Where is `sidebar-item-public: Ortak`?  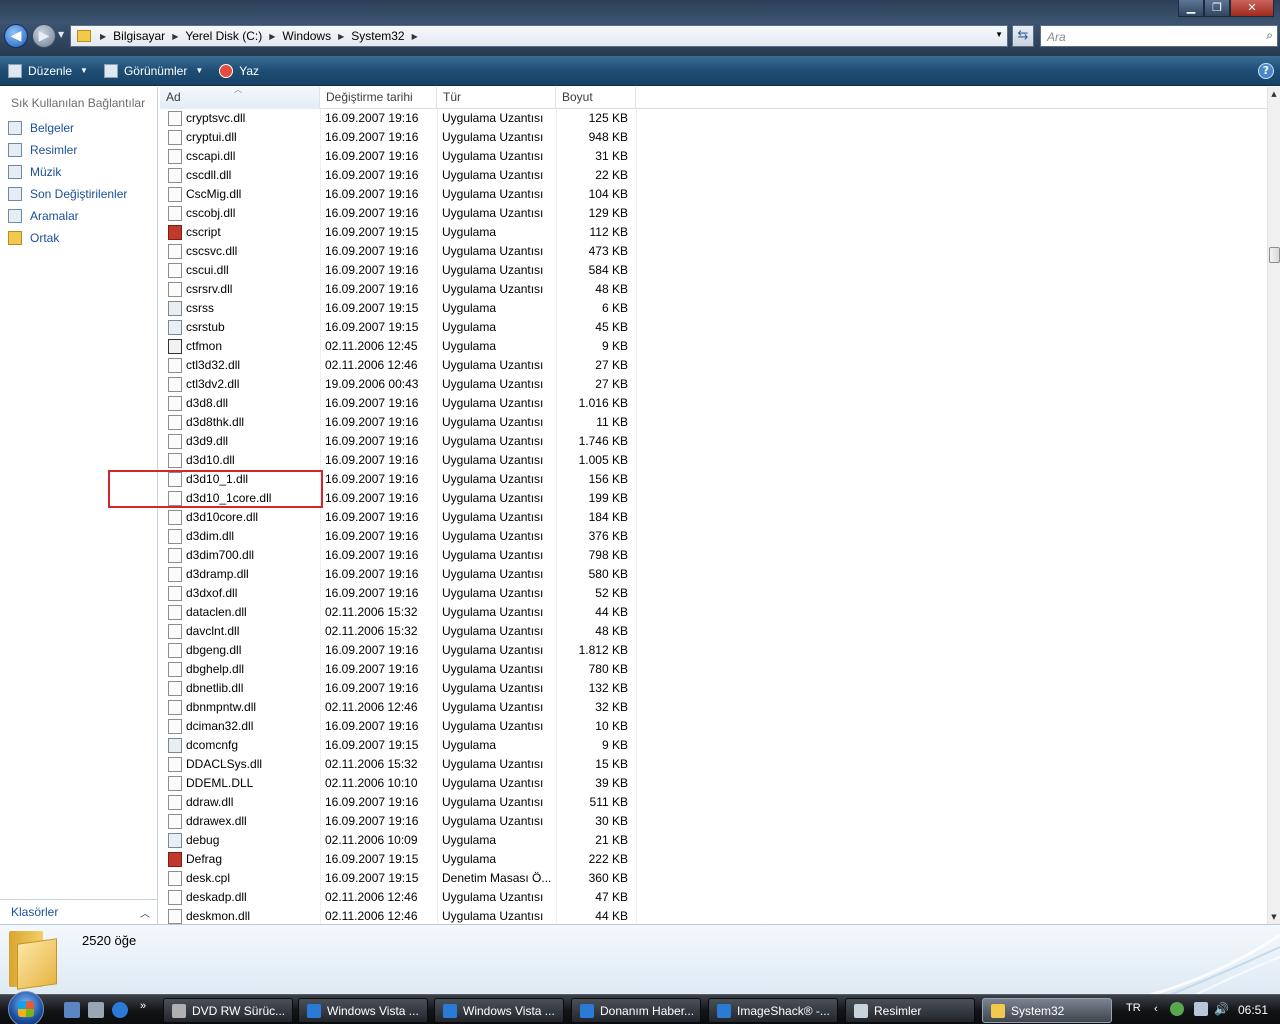 sidebar-item-public: Ortak is located at coordinates (33, 238).